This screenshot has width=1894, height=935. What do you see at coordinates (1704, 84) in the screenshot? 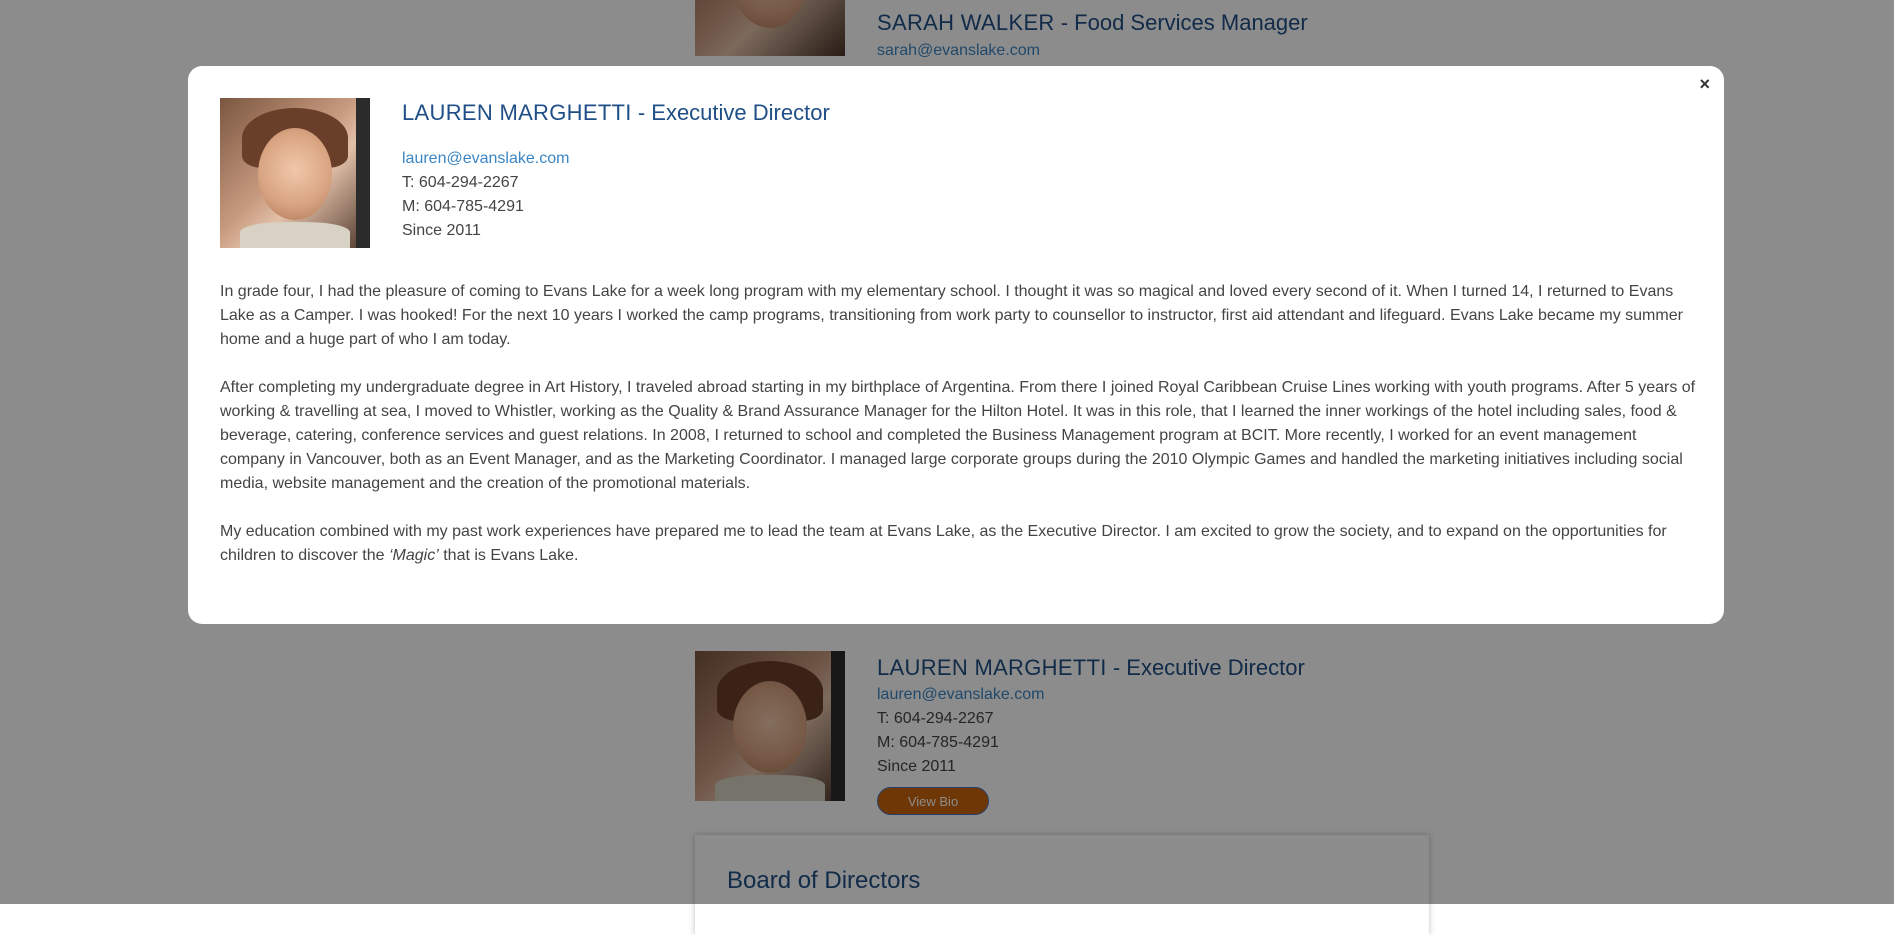
I see `close-icon: ×` at bounding box center [1704, 84].